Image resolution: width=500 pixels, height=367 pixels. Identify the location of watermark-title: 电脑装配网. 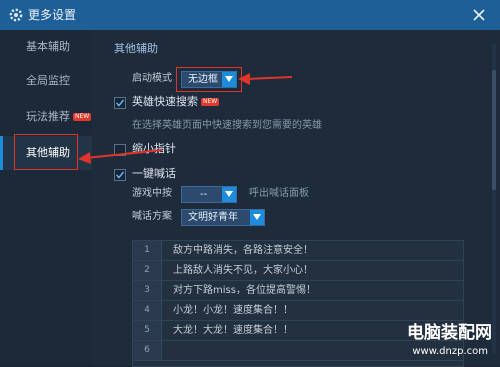
(449, 333).